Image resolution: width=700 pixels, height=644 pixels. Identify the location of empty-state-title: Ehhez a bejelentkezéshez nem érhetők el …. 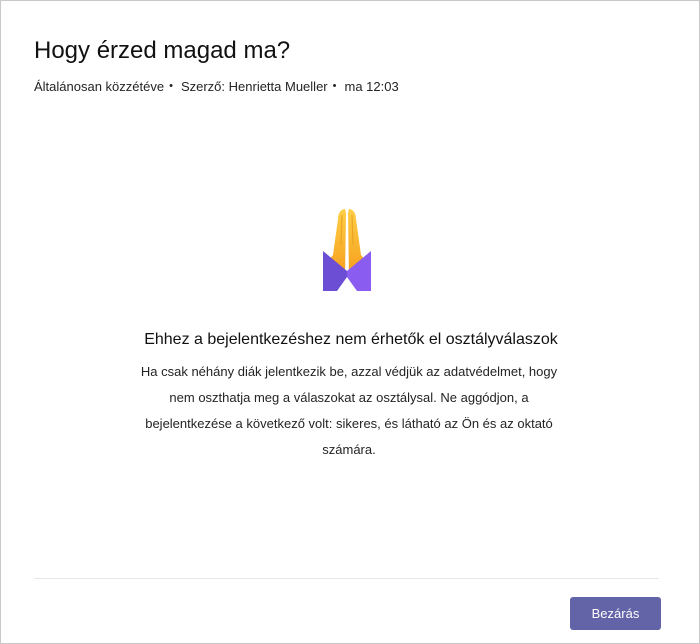
(351, 339).